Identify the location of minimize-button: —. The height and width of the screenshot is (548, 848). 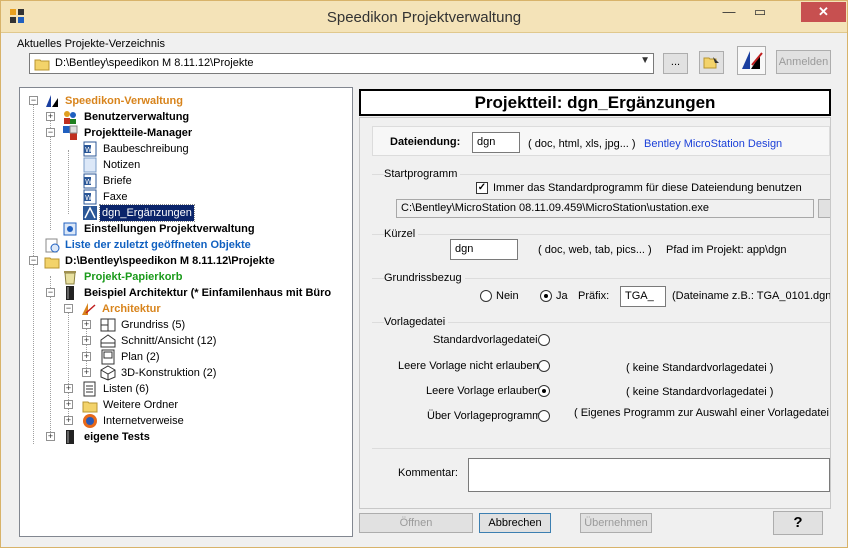
(729, 12).